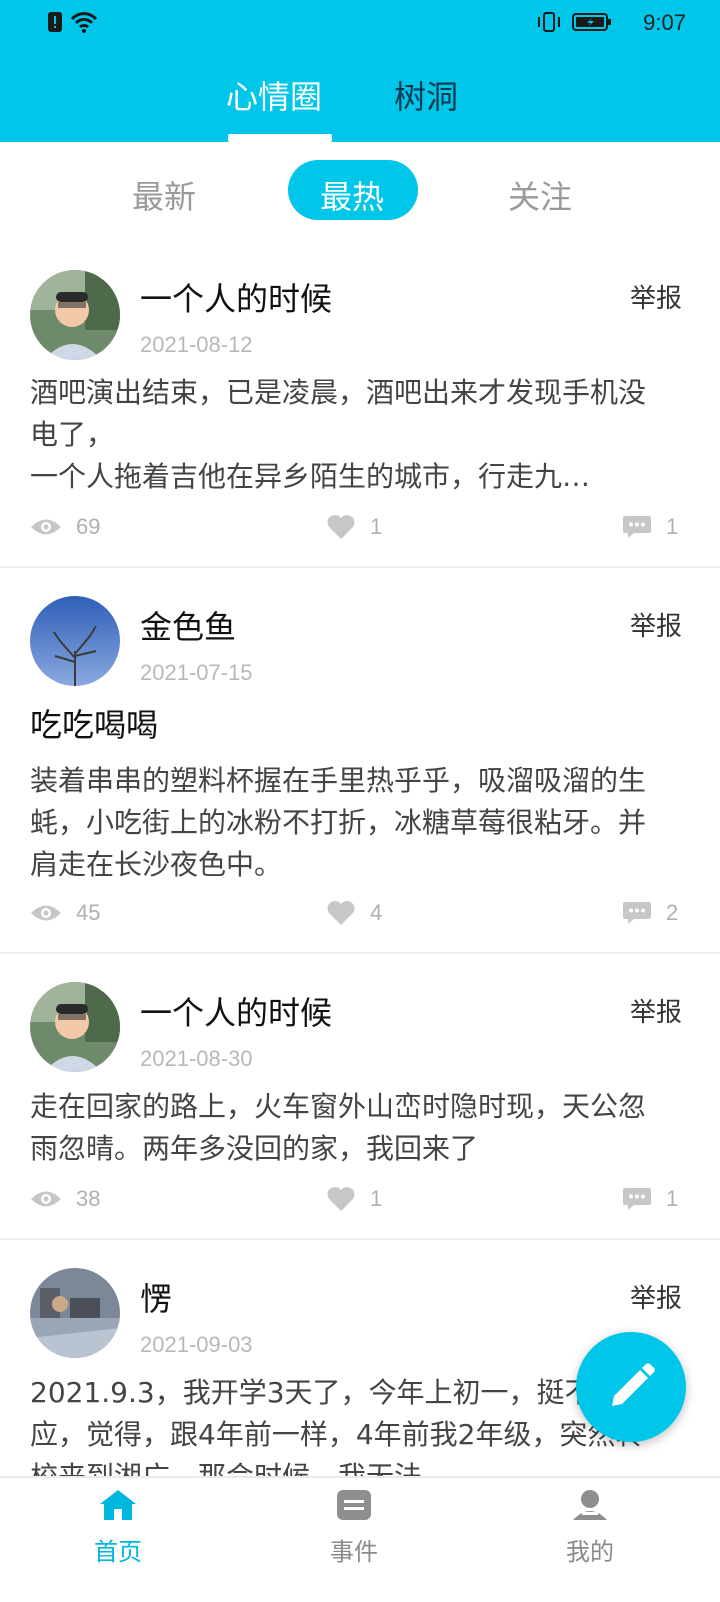 This screenshot has width=720, height=1602. What do you see at coordinates (590, 1552) in the screenshot?
I see `nav-profile-label: 我的` at bounding box center [590, 1552].